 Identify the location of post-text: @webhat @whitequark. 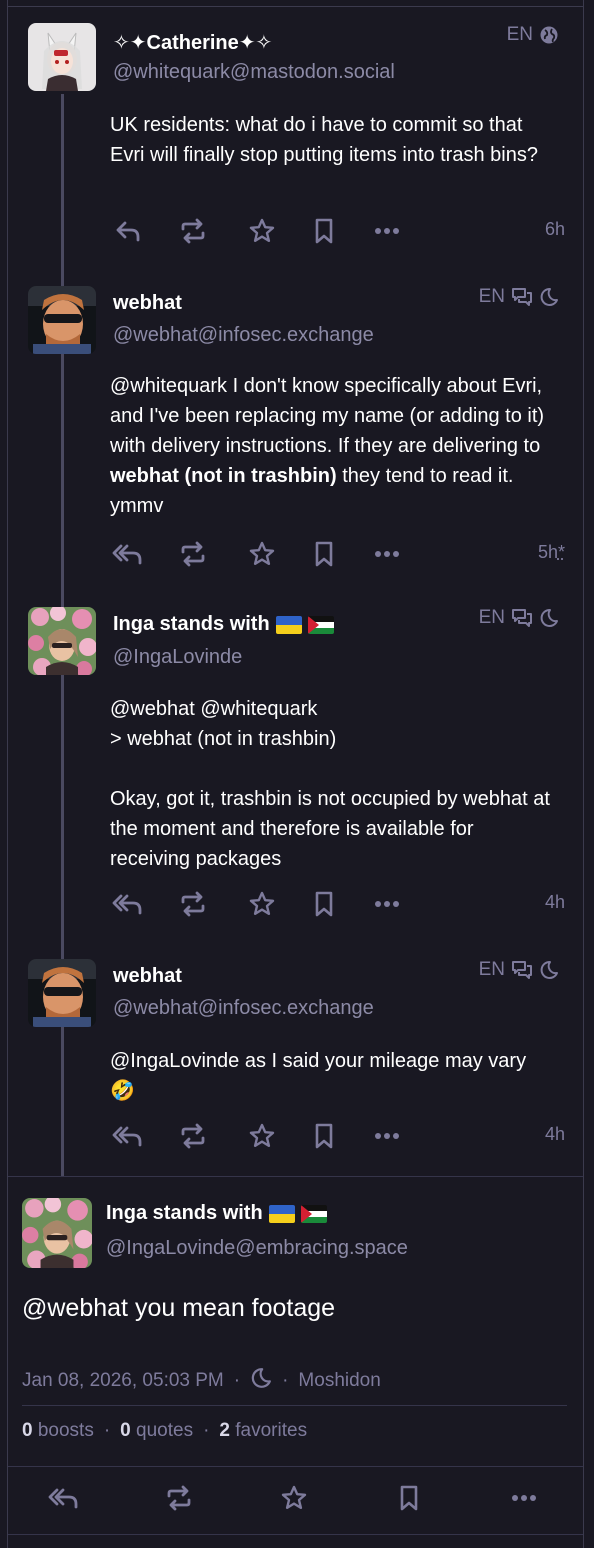
(214, 709).